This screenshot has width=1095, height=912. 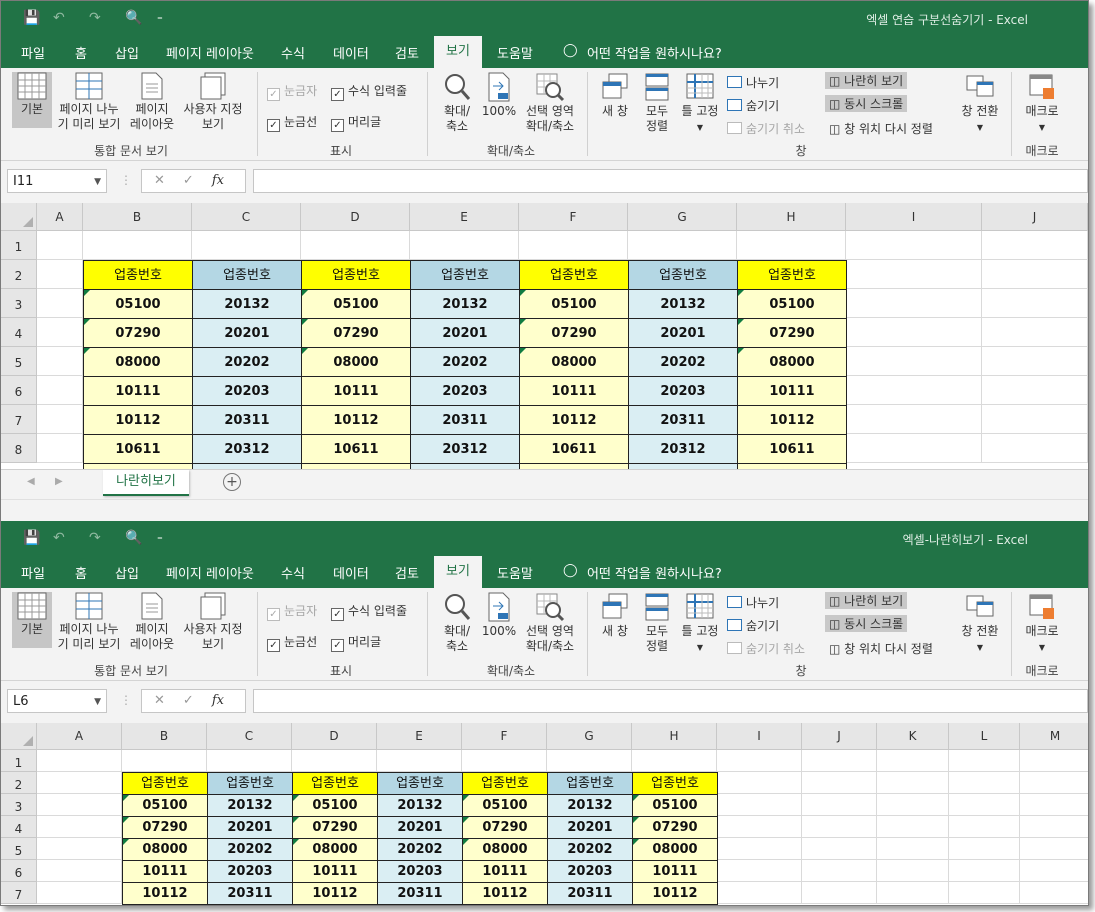 What do you see at coordinates (97, 182) in the screenshot?
I see `name-box-dropdown-icon: ▼` at bounding box center [97, 182].